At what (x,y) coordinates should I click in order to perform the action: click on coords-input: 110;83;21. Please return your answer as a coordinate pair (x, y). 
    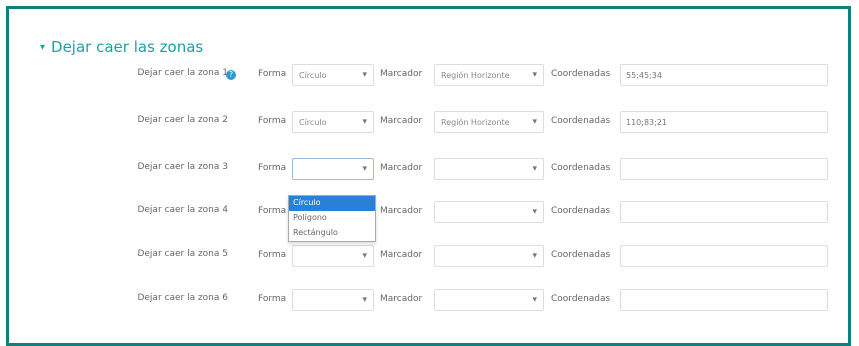
    Looking at the image, I should click on (724, 122).